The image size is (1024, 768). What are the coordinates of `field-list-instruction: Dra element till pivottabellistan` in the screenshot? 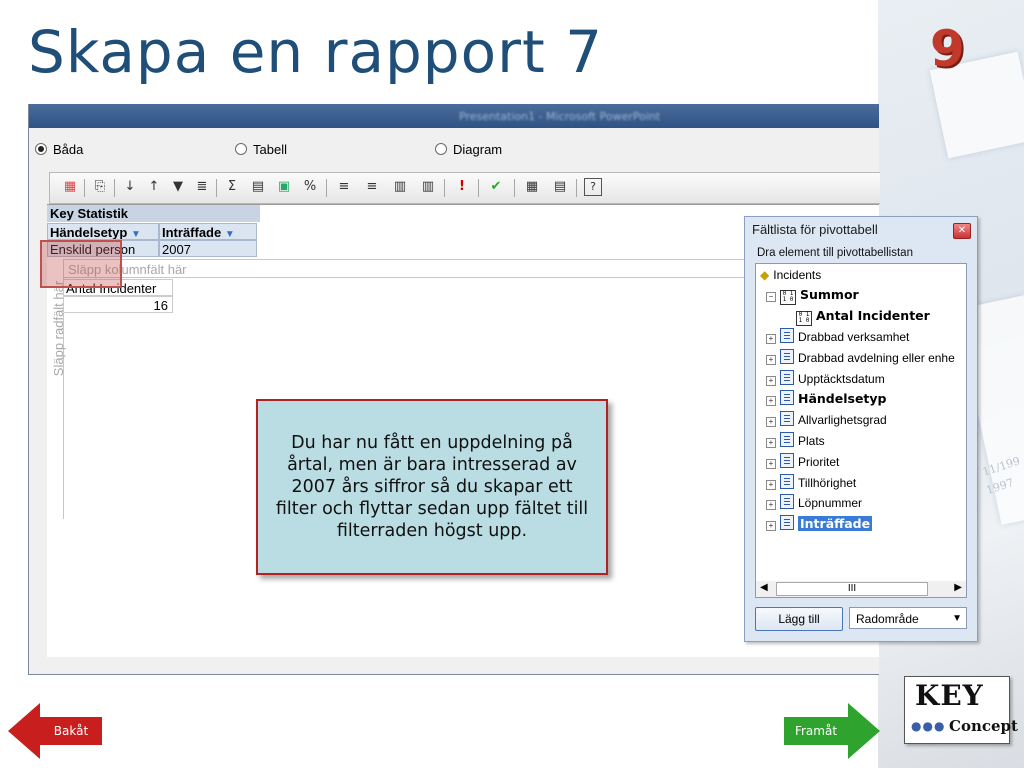 It's located at (835, 253).